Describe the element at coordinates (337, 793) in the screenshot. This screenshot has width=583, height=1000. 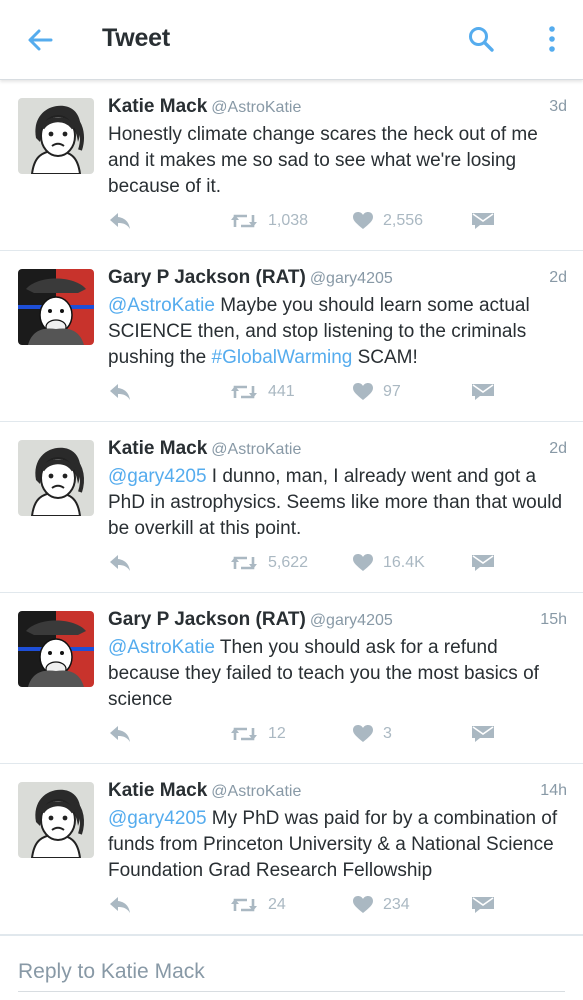
I see `tweet-header: Katie Mack @AstroKatie 14h` at that location.